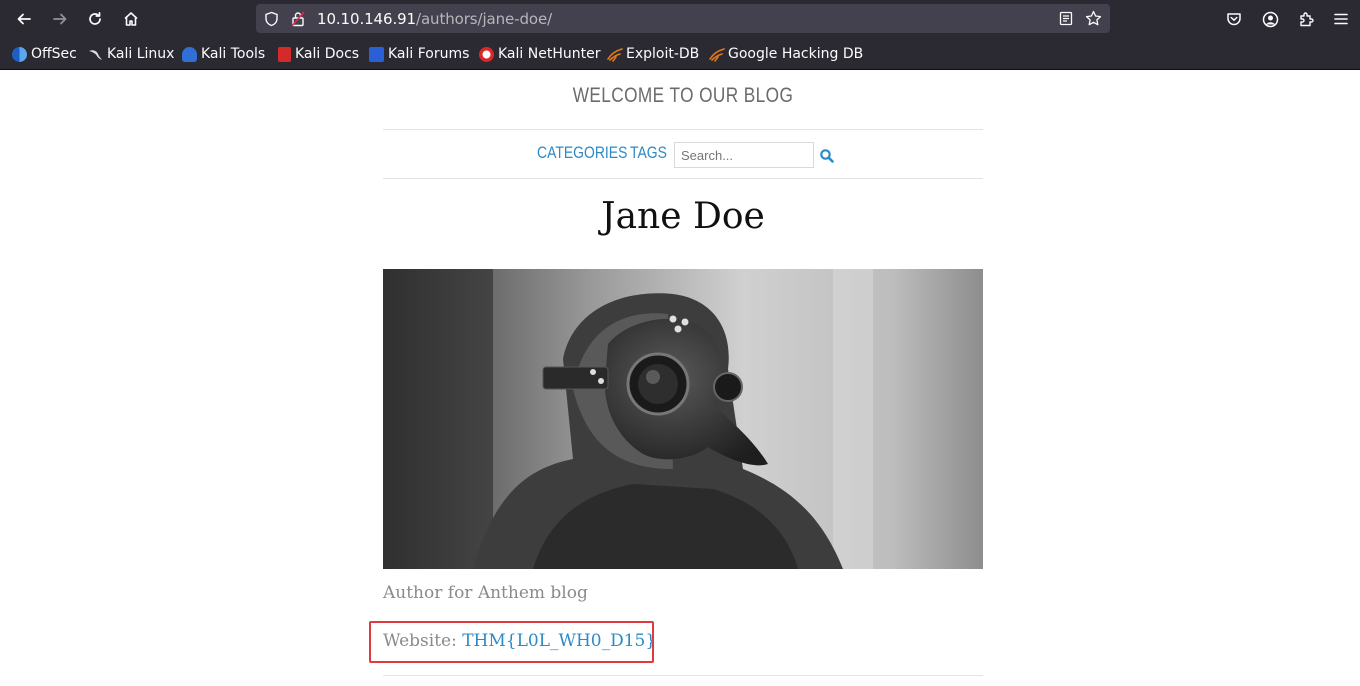 Image resolution: width=1360 pixels, height=686 pixels. Describe the element at coordinates (189, 54) in the screenshot. I see `kali-tools-icon` at that location.